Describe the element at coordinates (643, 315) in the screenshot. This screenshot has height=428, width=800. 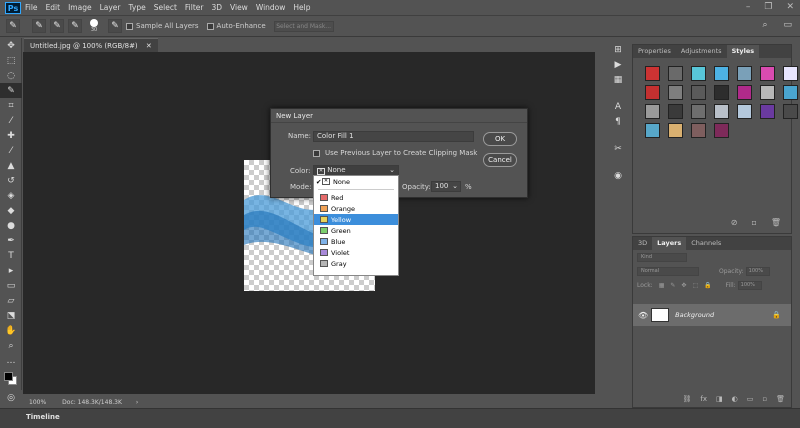
I see `visibility-eye-icon: 👁` at that location.